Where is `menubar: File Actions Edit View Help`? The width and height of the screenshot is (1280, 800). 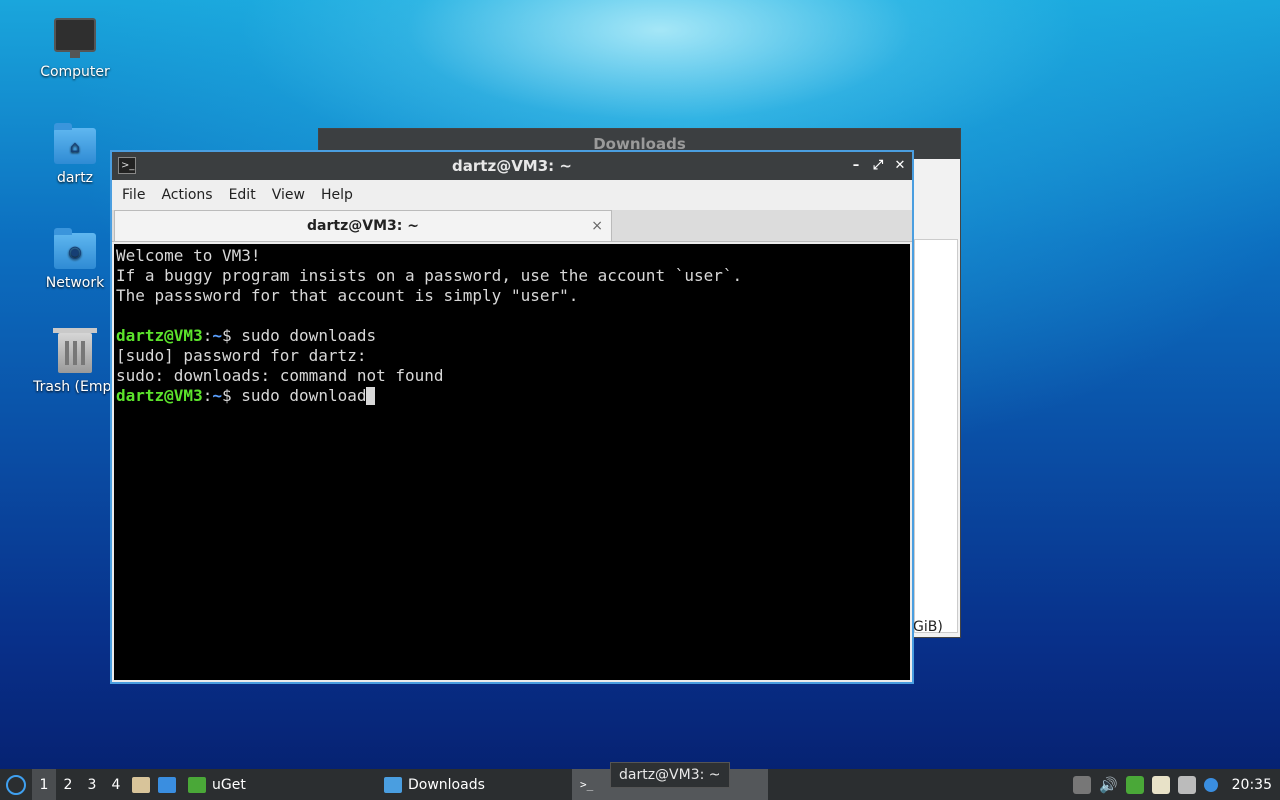
menubar: File Actions Edit View Help is located at coordinates (512, 195).